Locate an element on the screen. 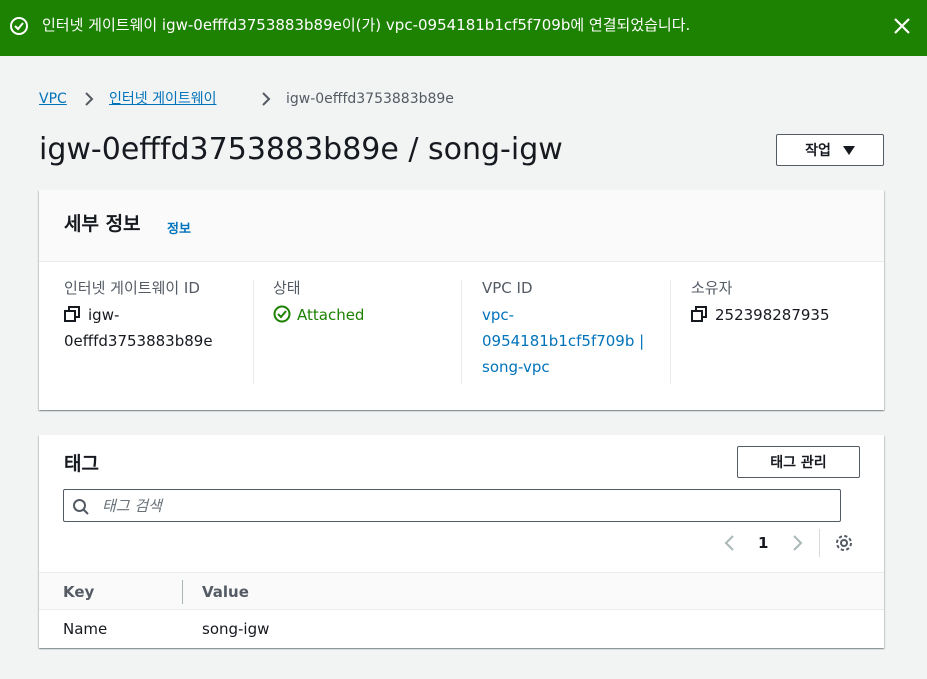  actions-button-label: 작업 is located at coordinates (818, 151).